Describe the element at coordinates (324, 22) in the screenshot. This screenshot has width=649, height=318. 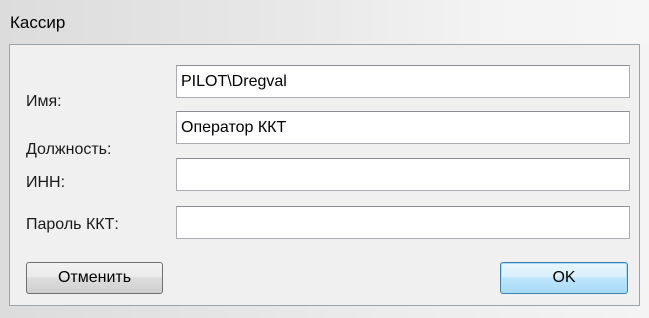
I see `title-bar: Кассир` at that location.